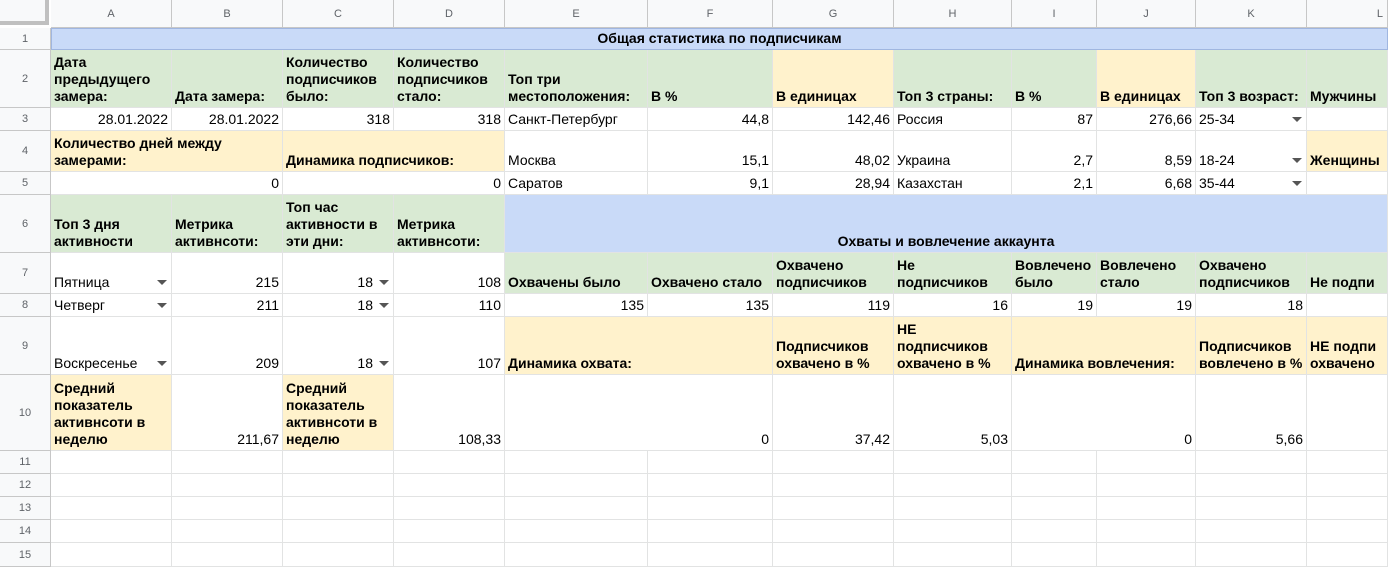 This screenshot has width=1388, height=567. Describe the element at coordinates (25, 224) in the screenshot. I see `row-header-6: 6` at that location.